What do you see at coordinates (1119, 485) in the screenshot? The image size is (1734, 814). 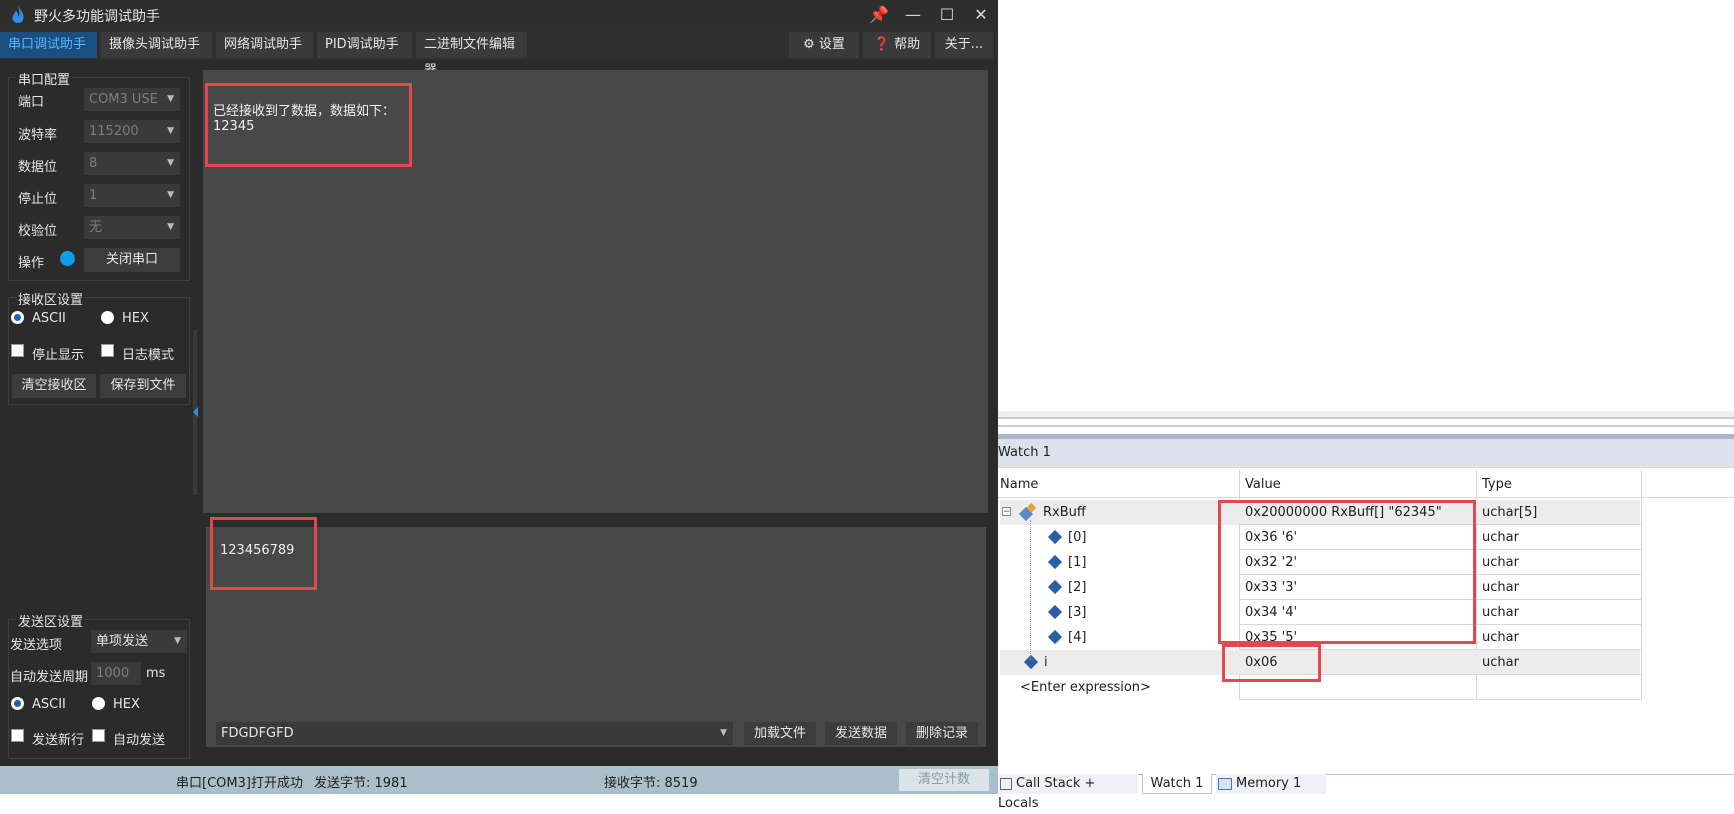 I see `column-header-name: Name` at bounding box center [1119, 485].